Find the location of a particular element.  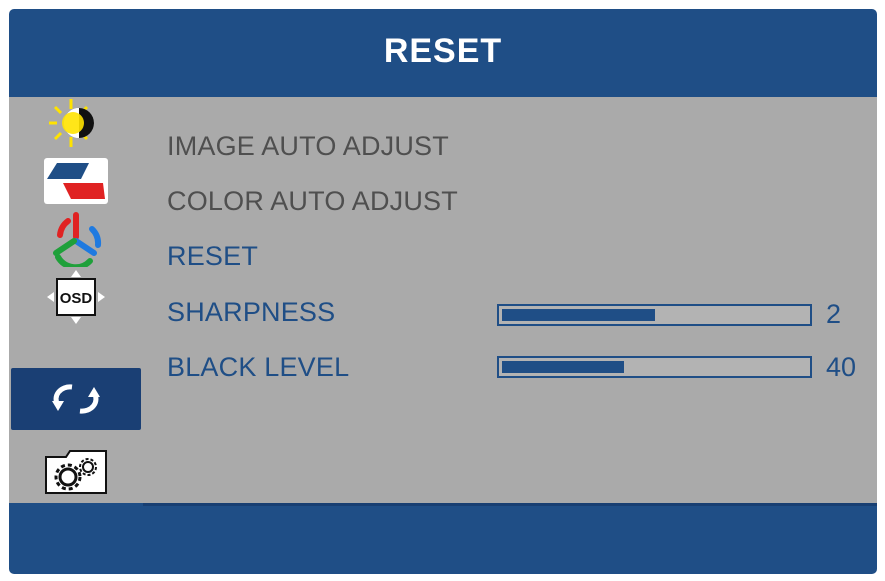

sidebar: OSD is located at coordinates (76, 300).